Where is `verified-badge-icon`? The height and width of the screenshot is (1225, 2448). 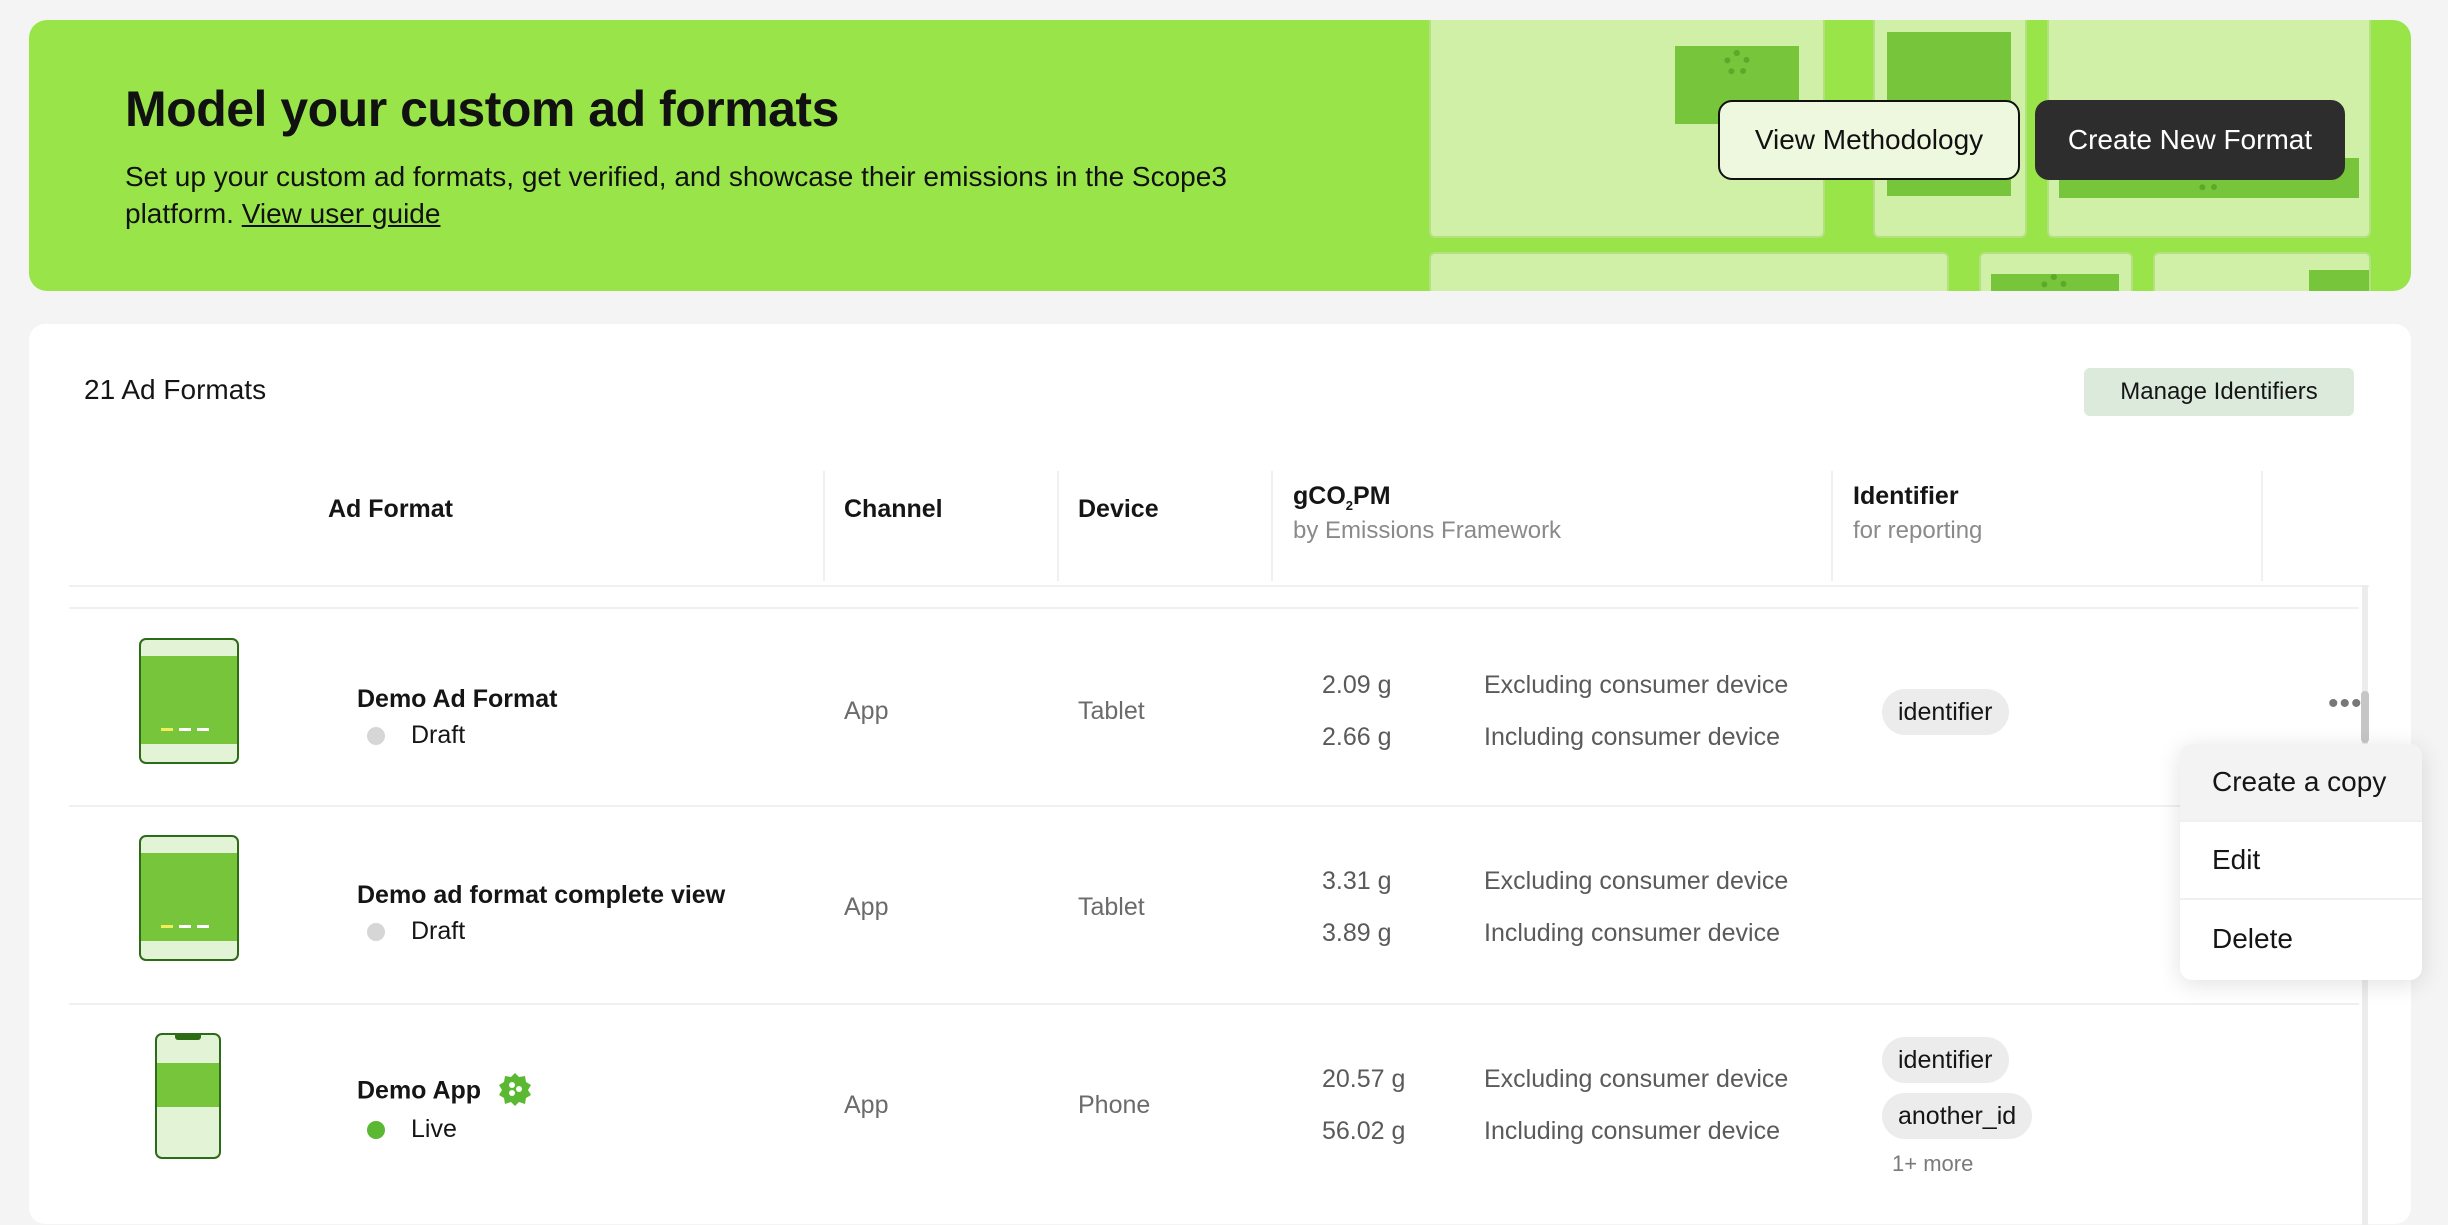
verified-badge-icon is located at coordinates (515, 1089).